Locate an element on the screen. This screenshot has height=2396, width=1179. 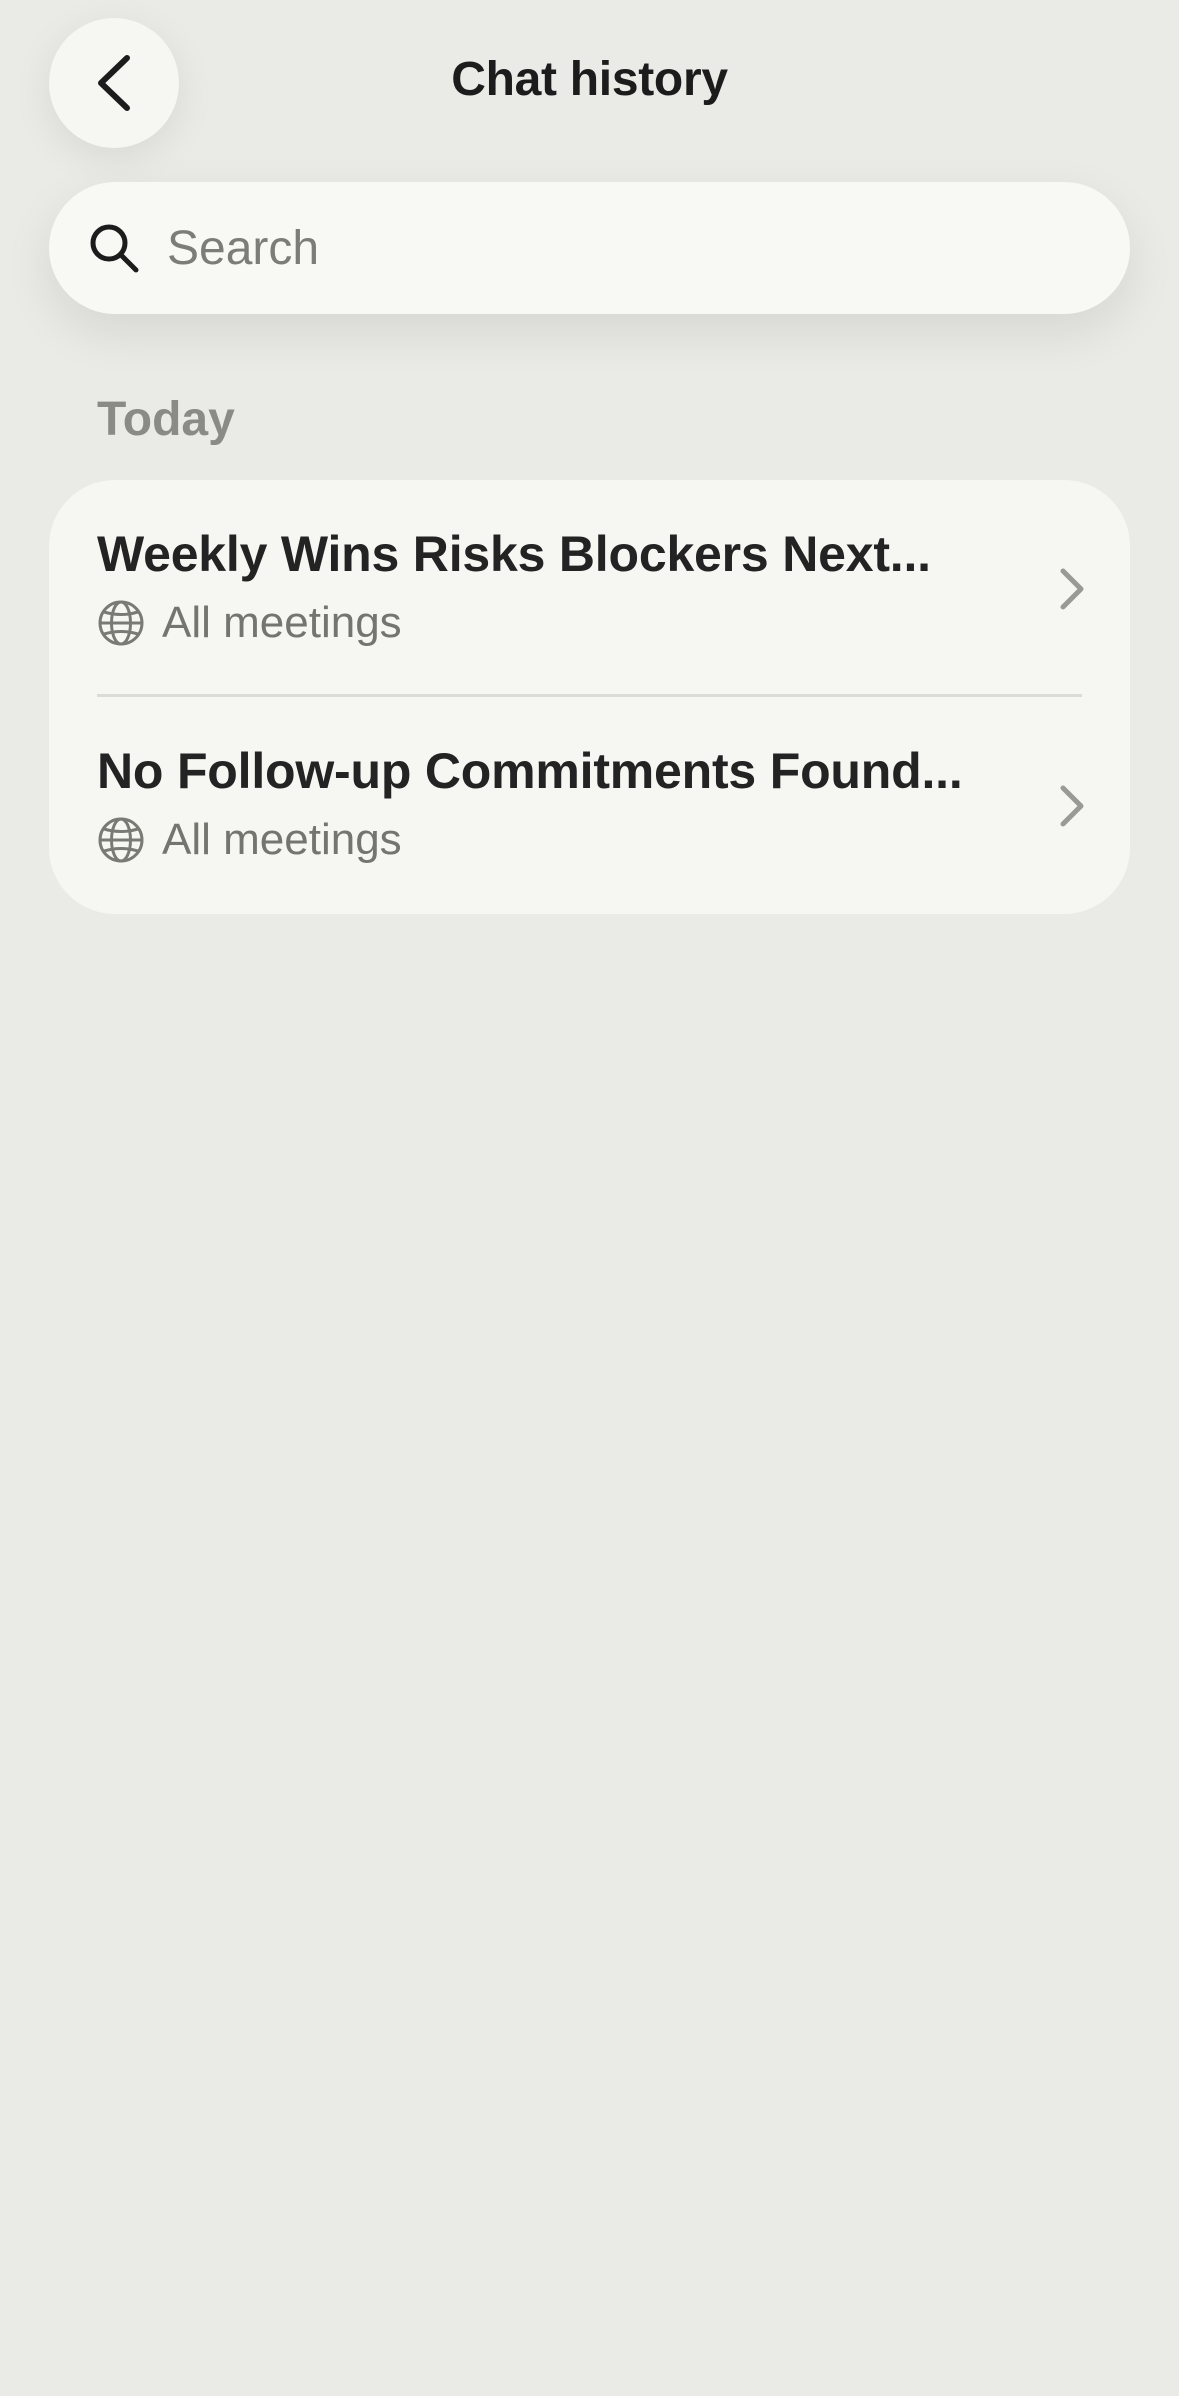
search-icon is located at coordinates (114, 248).